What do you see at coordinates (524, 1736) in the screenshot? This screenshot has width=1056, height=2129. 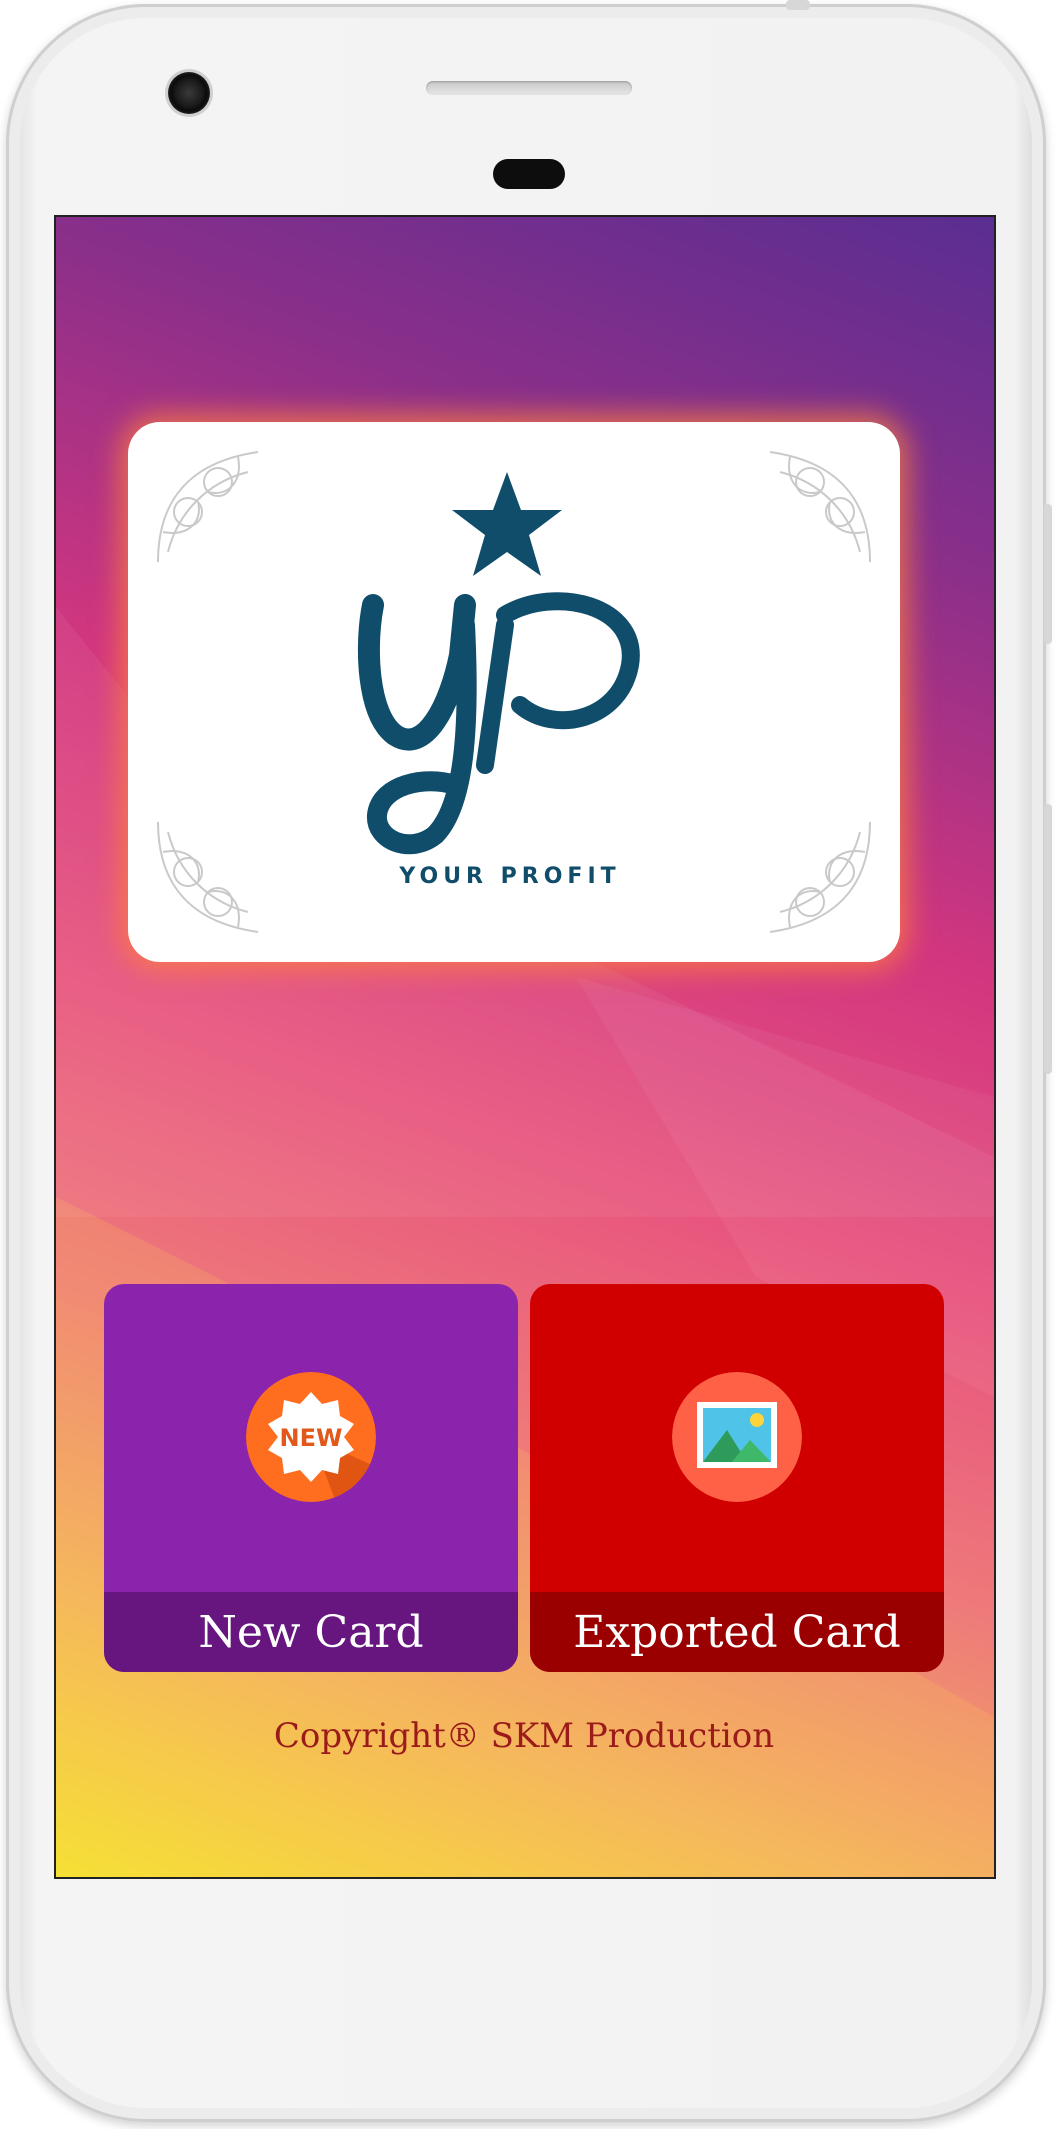 I see `copyright-text: Copyright® SKM Production` at bounding box center [524, 1736].